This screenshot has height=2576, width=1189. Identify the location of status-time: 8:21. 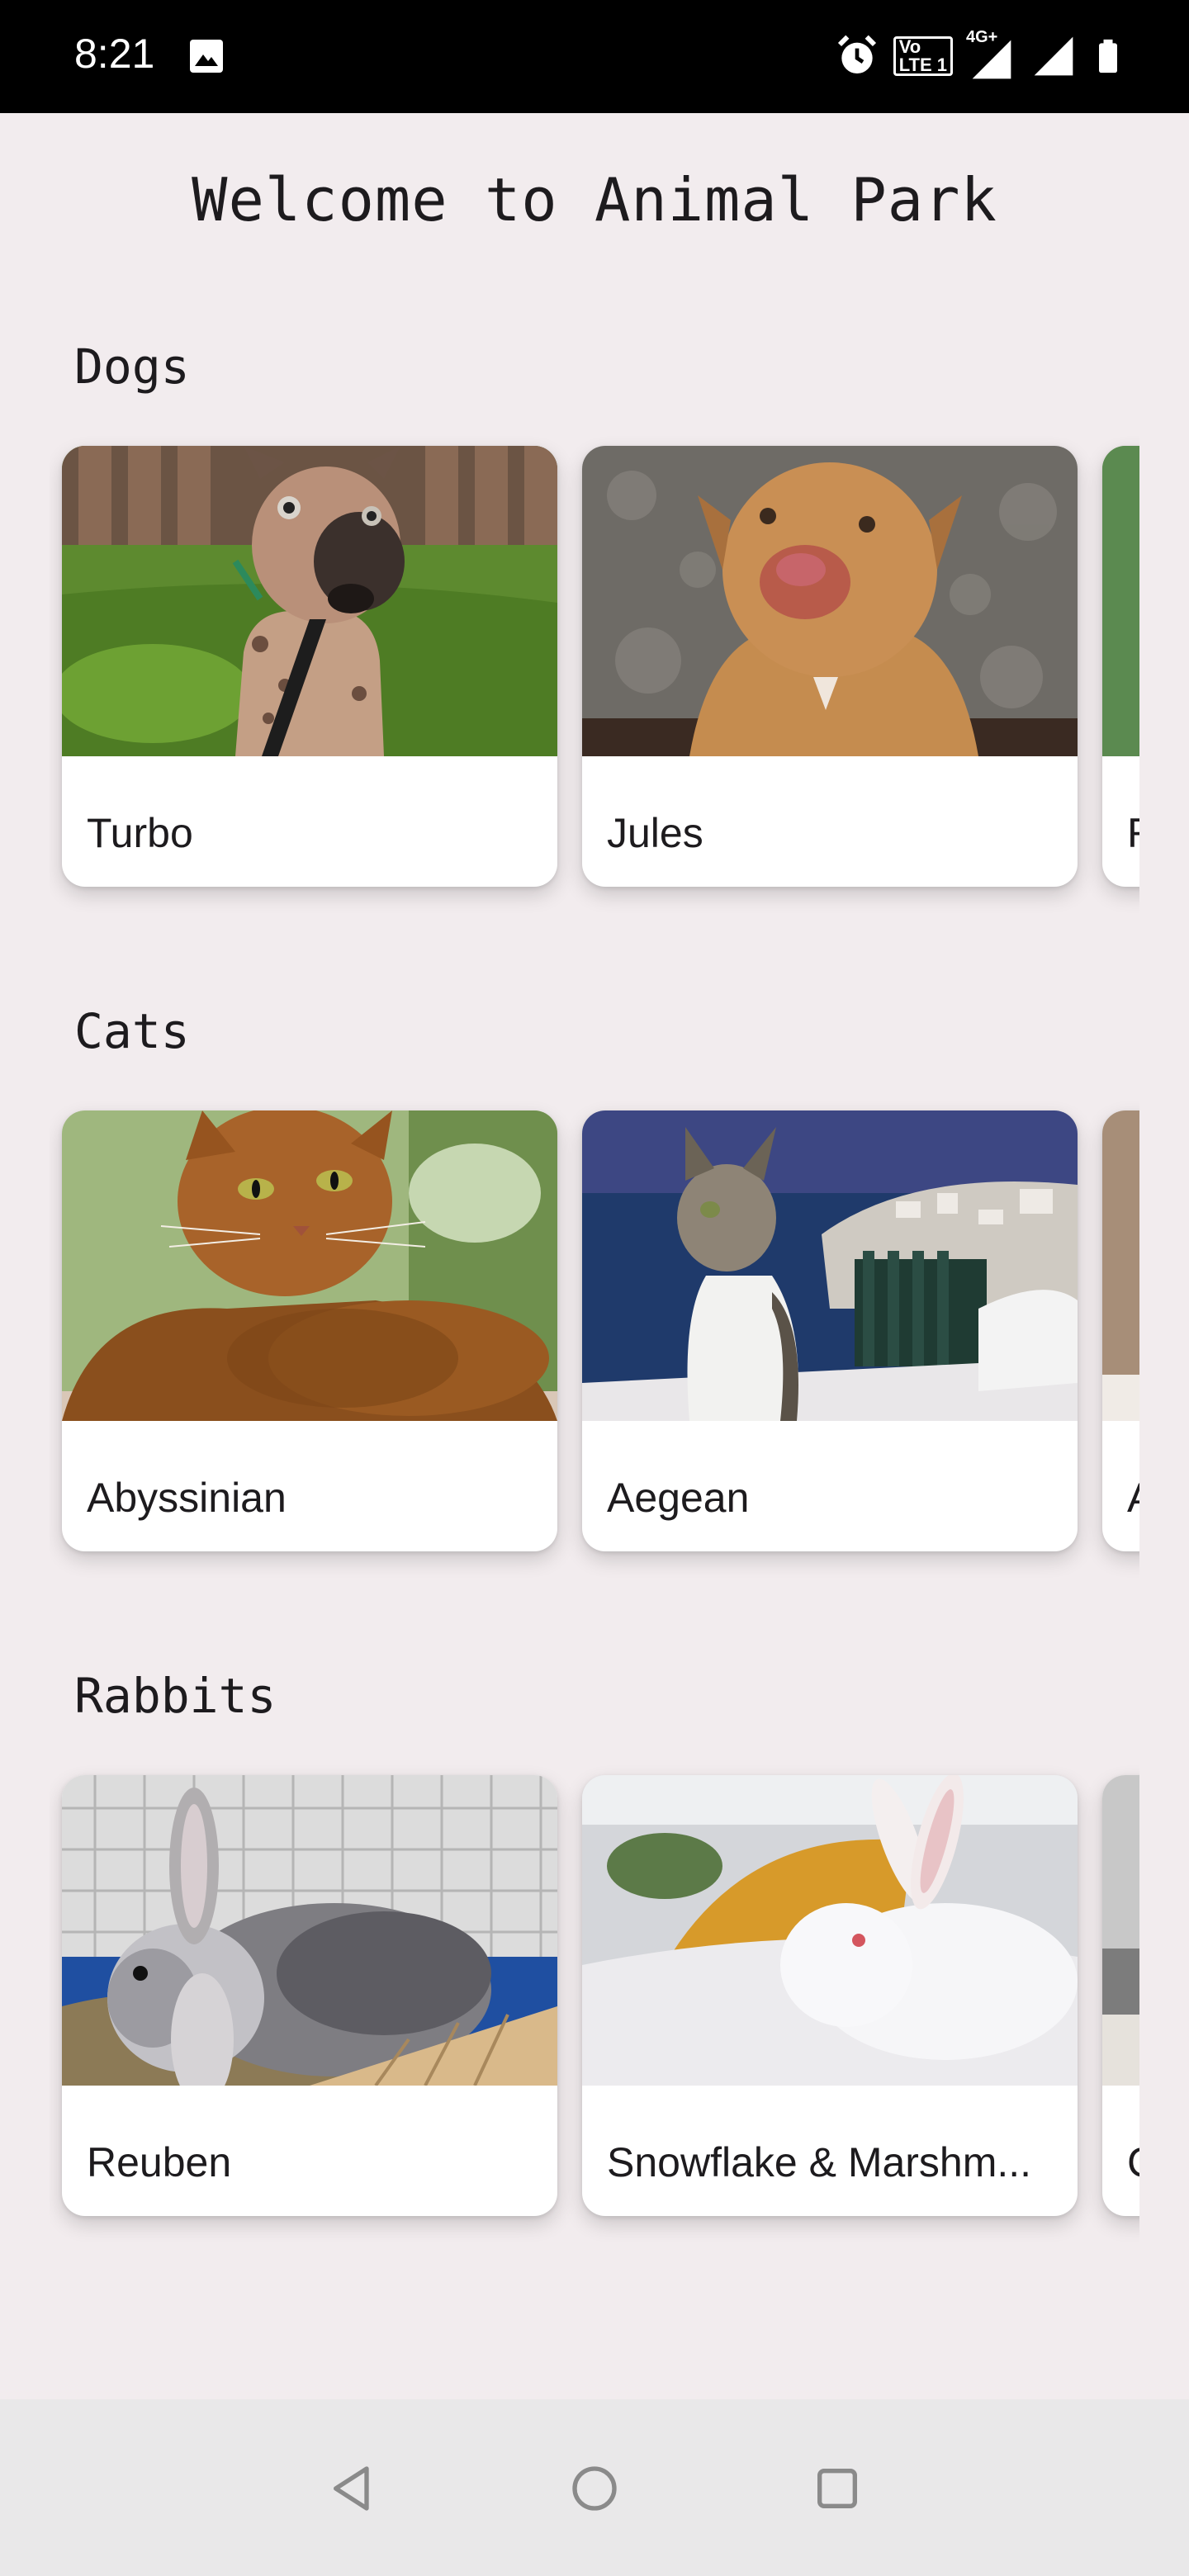
(114, 54).